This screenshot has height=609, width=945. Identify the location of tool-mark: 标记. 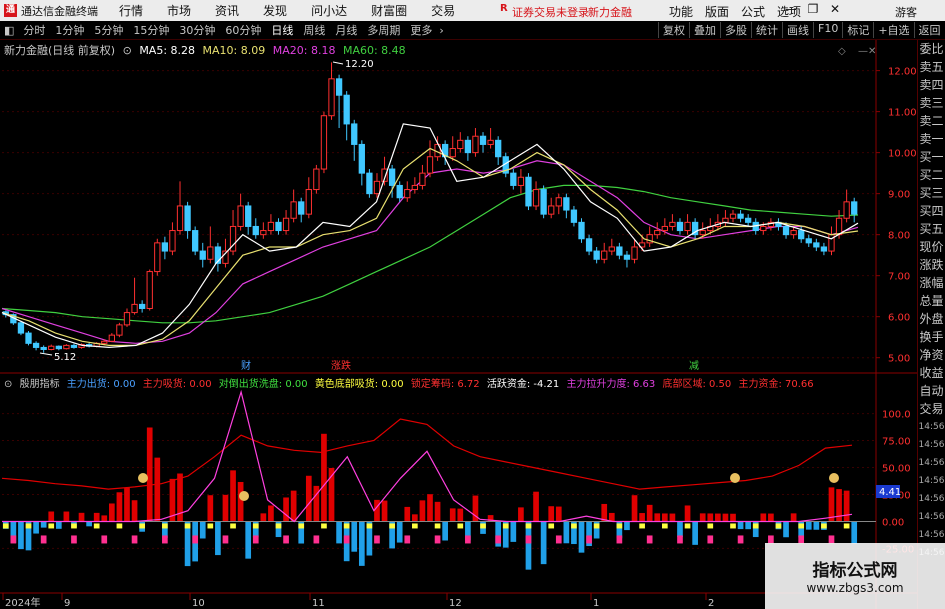
(857, 30).